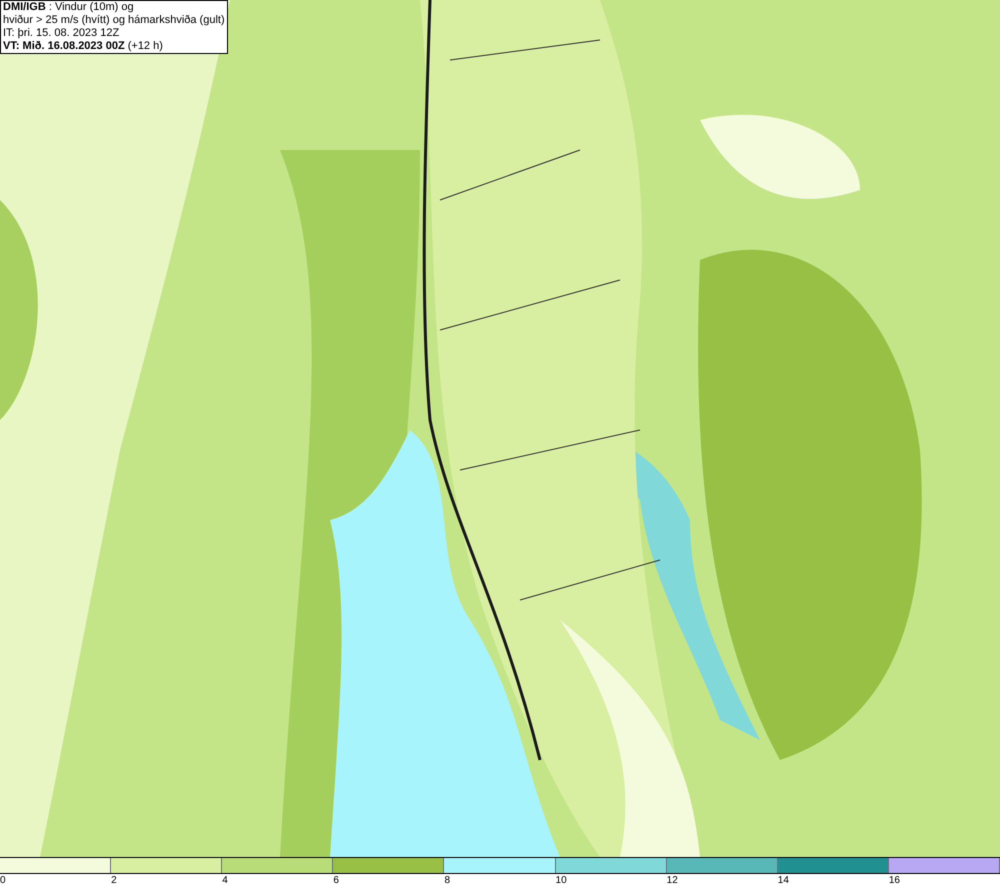 Image resolution: width=1000 pixels, height=887 pixels. Describe the element at coordinates (225, 880) in the screenshot. I see `scale-tick-label: 4` at that location.